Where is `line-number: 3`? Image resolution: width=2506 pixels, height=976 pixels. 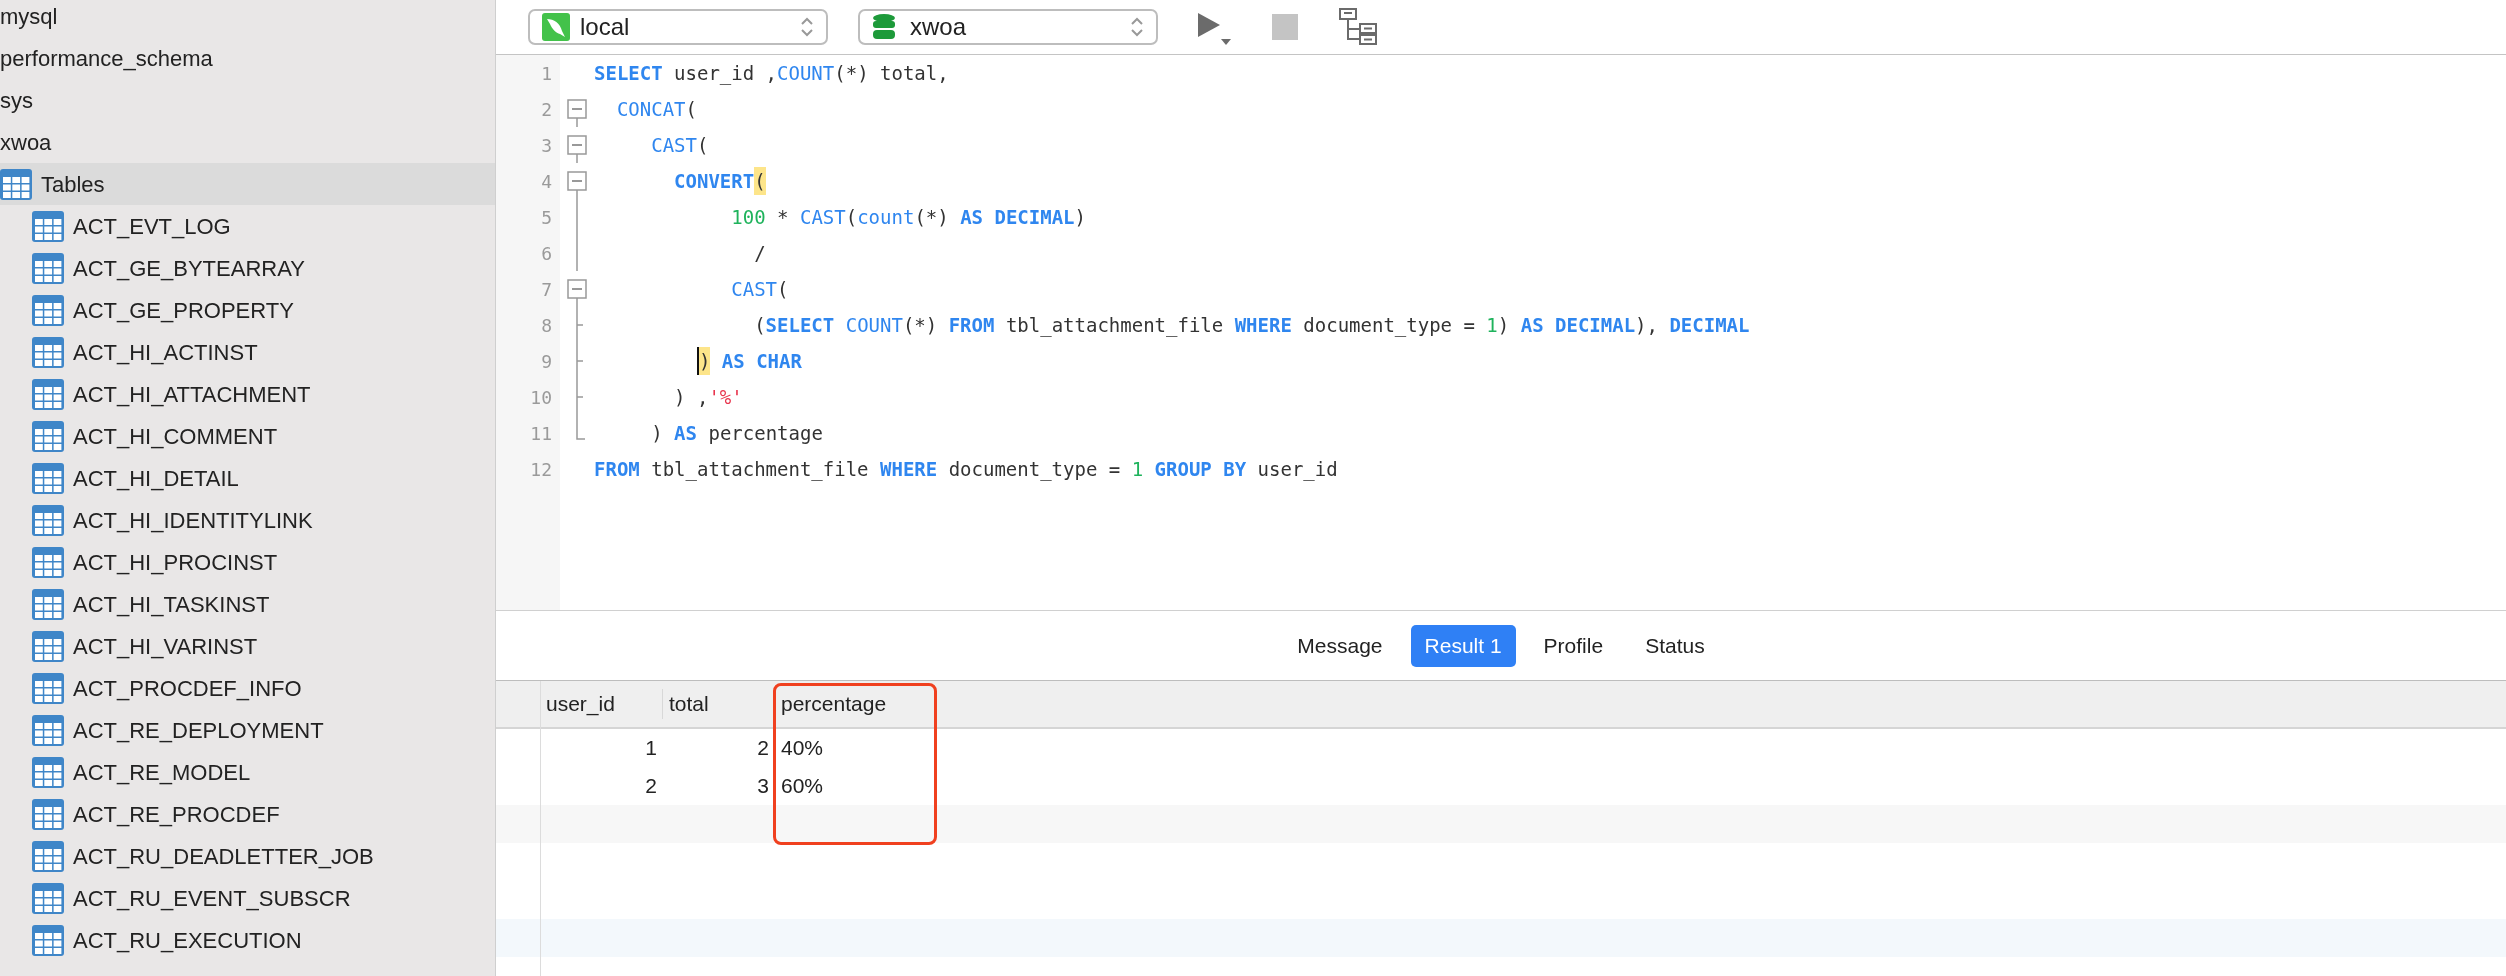 line-number: 3 is located at coordinates (546, 145).